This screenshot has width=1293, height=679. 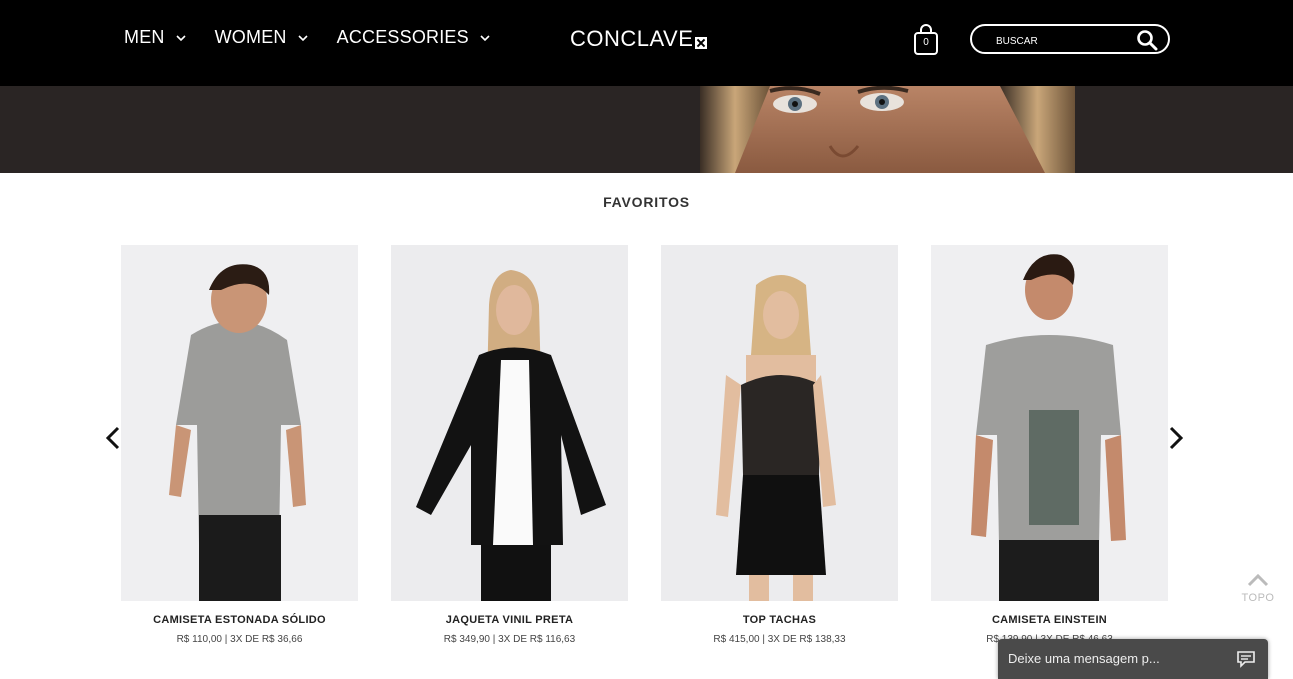 What do you see at coordinates (509, 620) in the screenshot?
I see `product-name: JAQUETA VINIL PRETA` at bounding box center [509, 620].